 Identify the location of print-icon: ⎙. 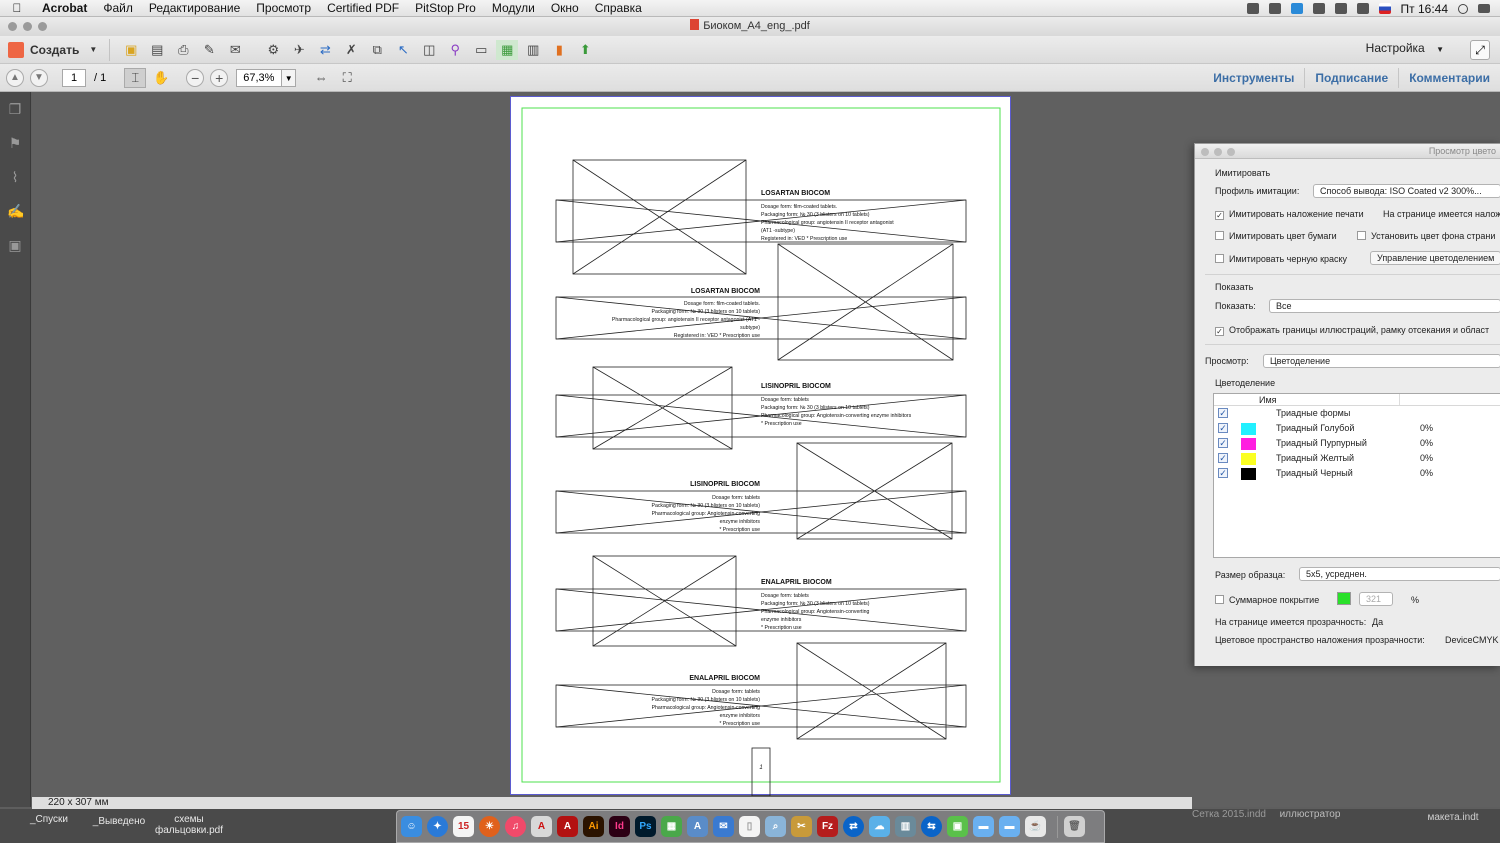
(183, 50).